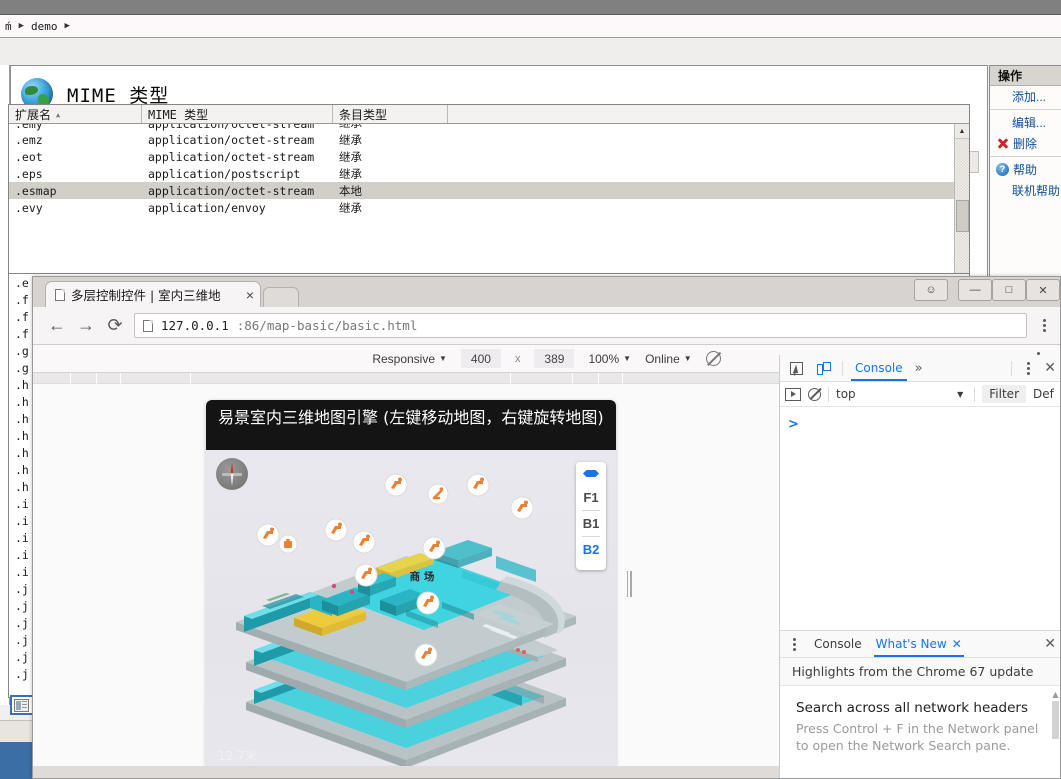 Image resolution: width=1061 pixels, height=779 pixels. I want to click on more-tabs-icon: », so click(919, 368).